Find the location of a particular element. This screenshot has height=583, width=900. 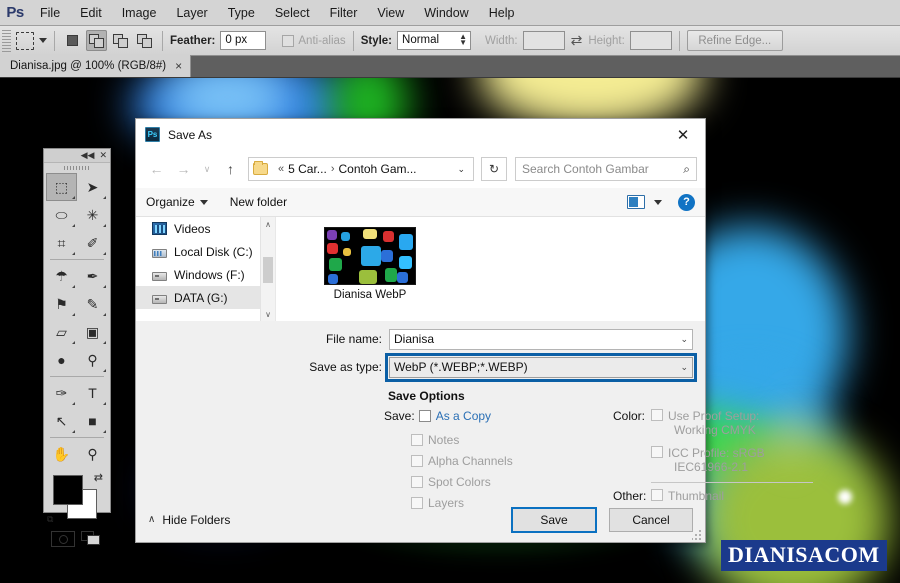

spot-healing-brush-tool: ☂ is located at coordinates (61, 276).